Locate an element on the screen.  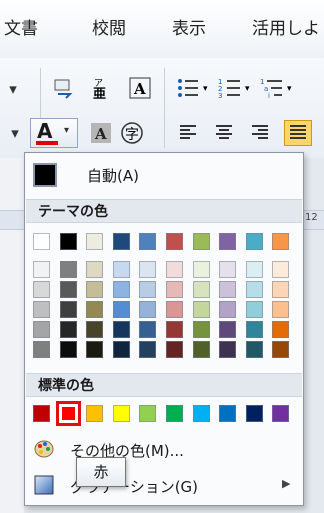
tab-use: 活用しよ is located at coordinates (286, 26).